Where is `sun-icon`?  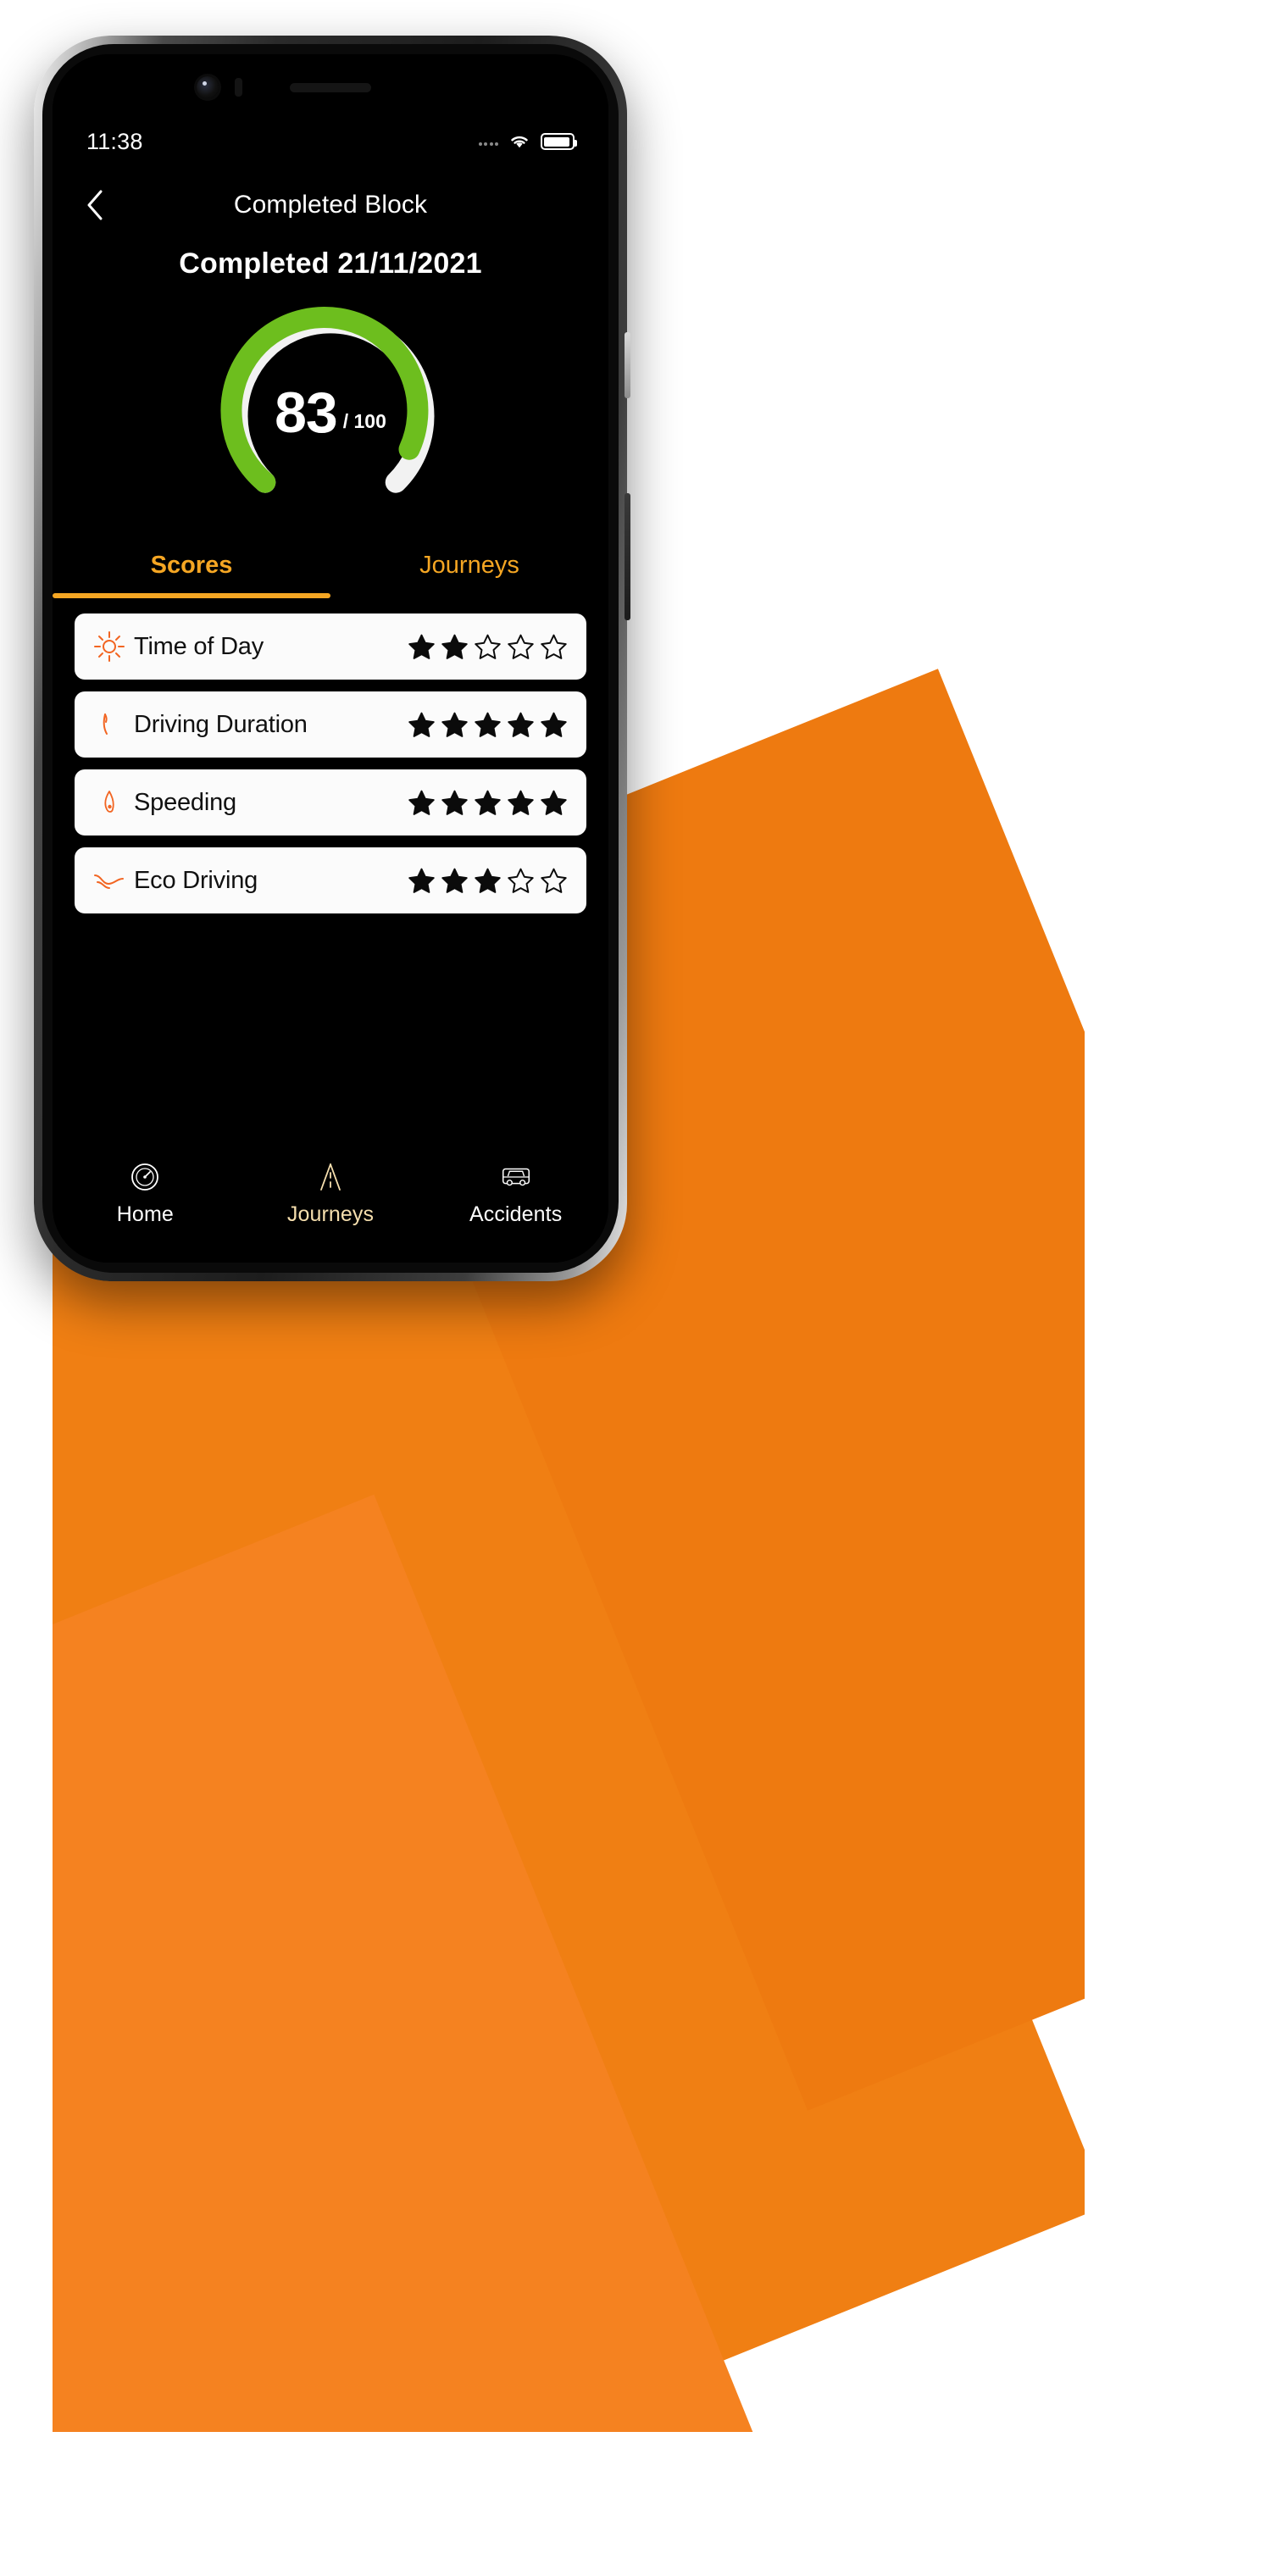
sun-icon is located at coordinates (109, 646).